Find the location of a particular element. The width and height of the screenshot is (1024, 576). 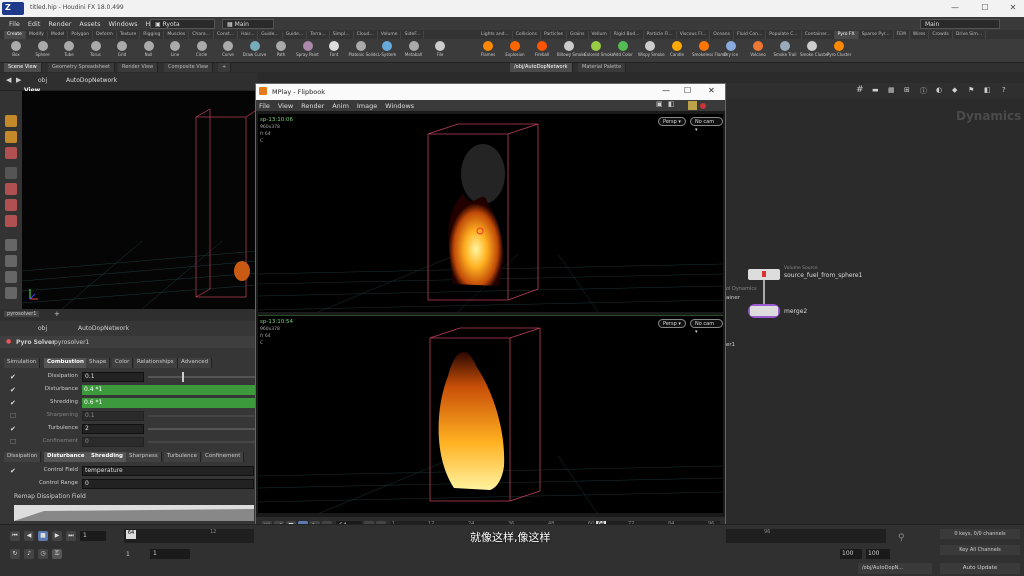

subtab-dissipation: Dissipation is located at coordinates (23, 457).